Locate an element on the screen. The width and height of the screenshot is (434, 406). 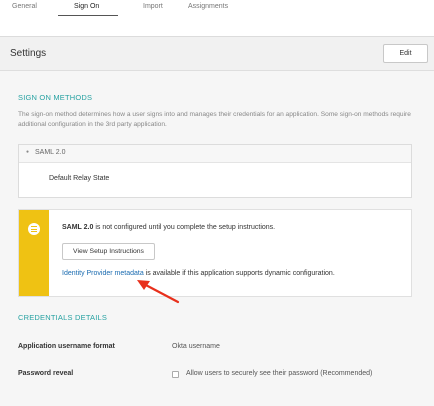
radio-icon: ● is located at coordinates (28, 152).